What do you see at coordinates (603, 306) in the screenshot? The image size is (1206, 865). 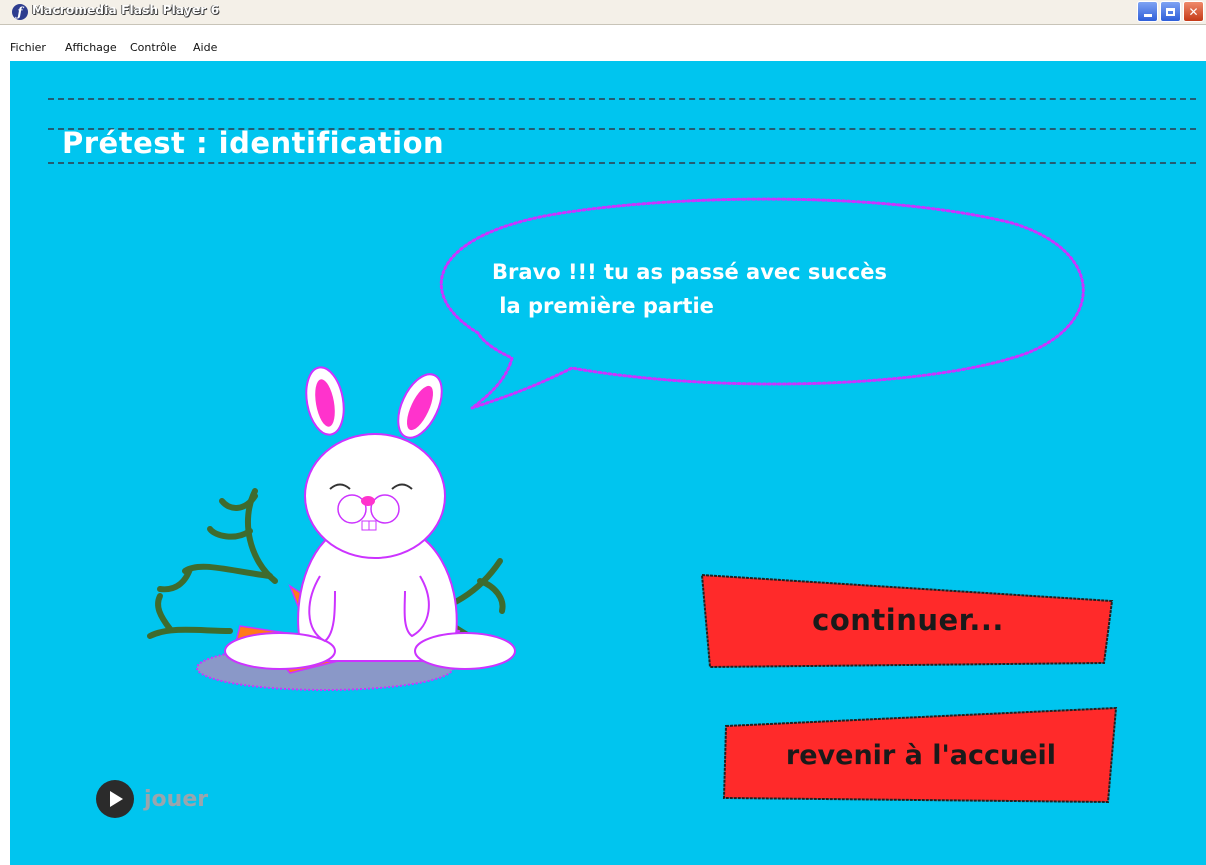 I see `speech-line-2: la première partie` at bounding box center [603, 306].